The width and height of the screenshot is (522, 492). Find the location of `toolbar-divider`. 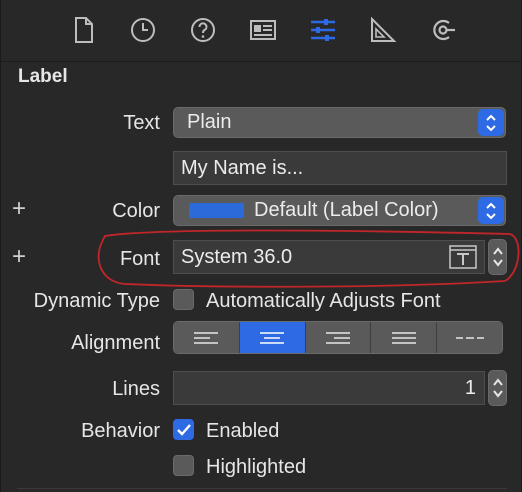

toolbar-divider is located at coordinates (261, 61).